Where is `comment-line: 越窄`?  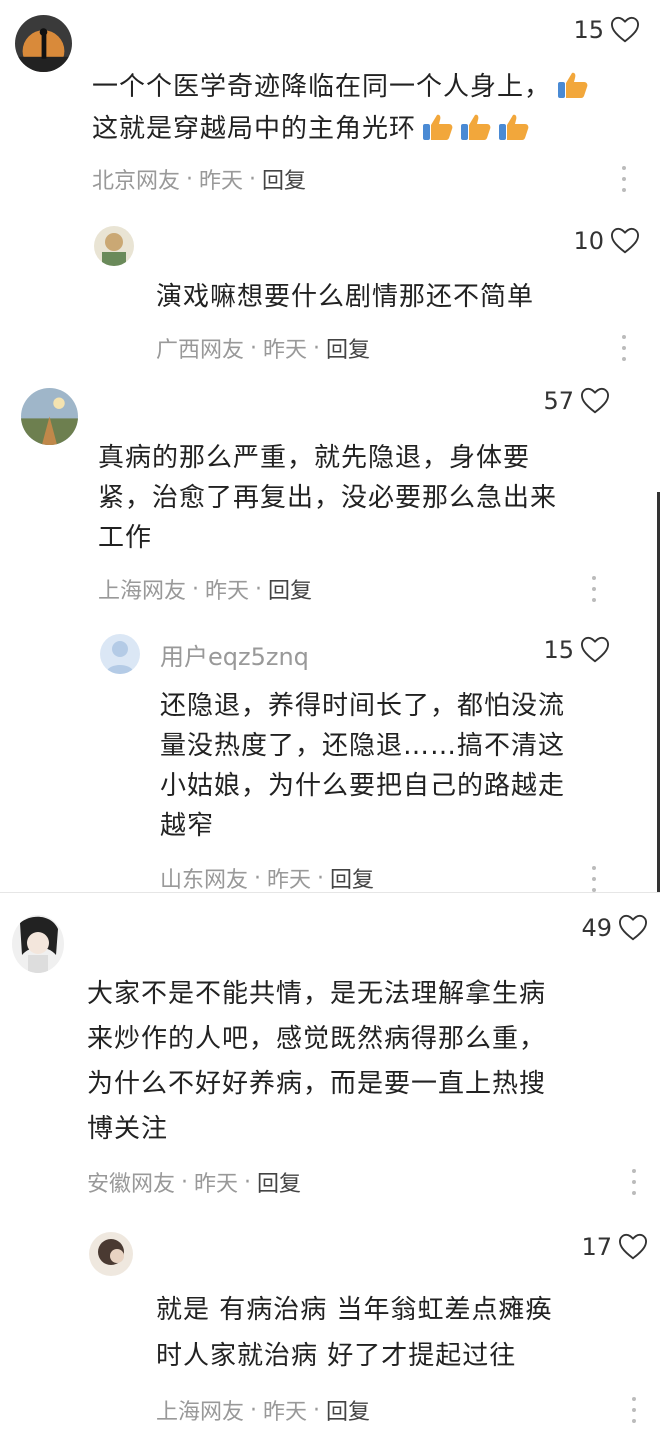 comment-line: 越窄 is located at coordinates (187, 826).